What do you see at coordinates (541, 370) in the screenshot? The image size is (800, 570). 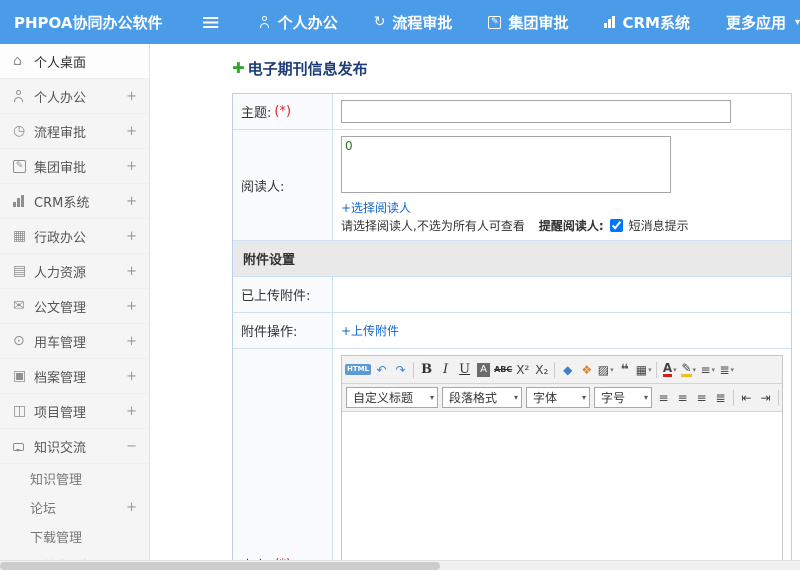 I see `subscript-button: X₂` at bounding box center [541, 370].